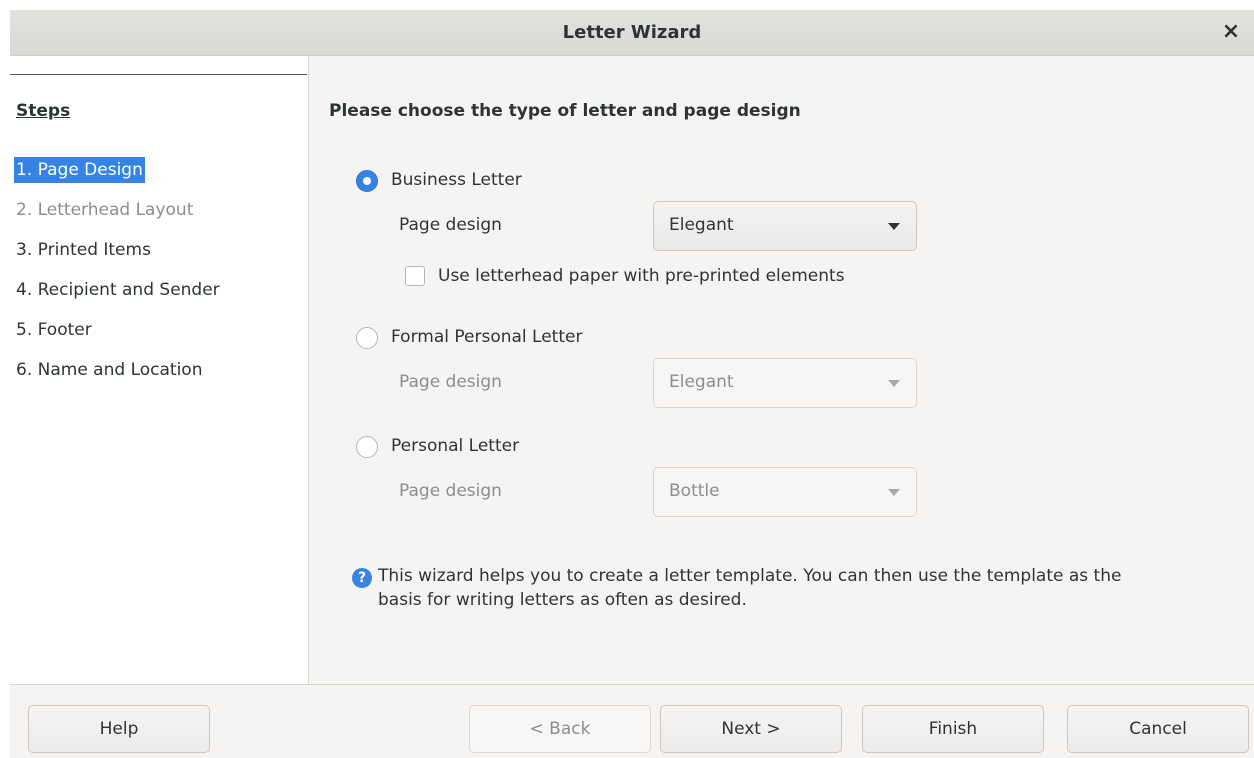  What do you see at coordinates (158, 74) in the screenshot?
I see `sidebar-divider` at bounding box center [158, 74].